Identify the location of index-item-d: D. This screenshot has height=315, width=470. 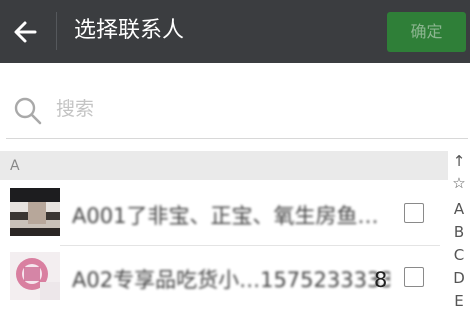
(459, 278).